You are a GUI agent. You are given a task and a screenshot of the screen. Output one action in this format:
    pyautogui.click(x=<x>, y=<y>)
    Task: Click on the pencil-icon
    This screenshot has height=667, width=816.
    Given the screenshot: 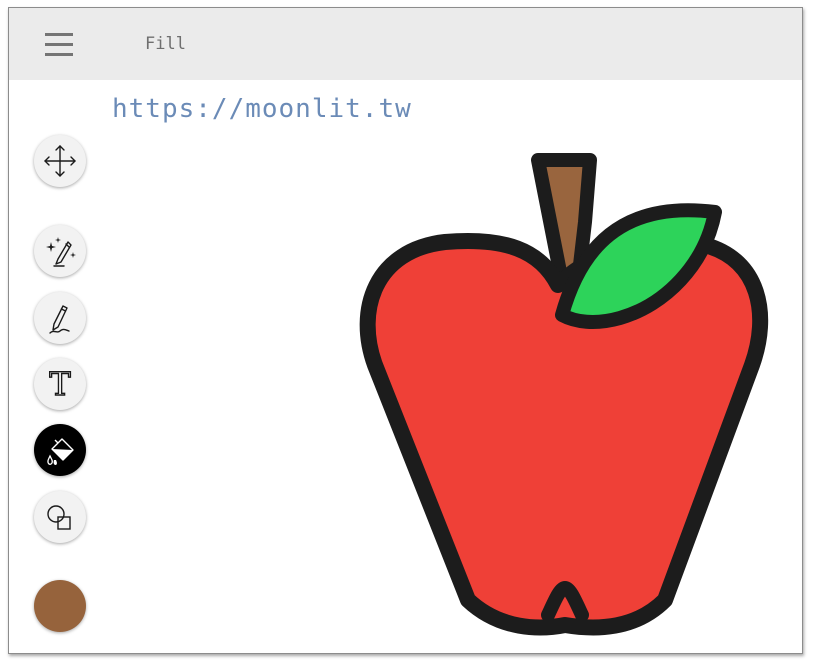 What is the action you would take?
    pyautogui.click(x=59, y=319)
    